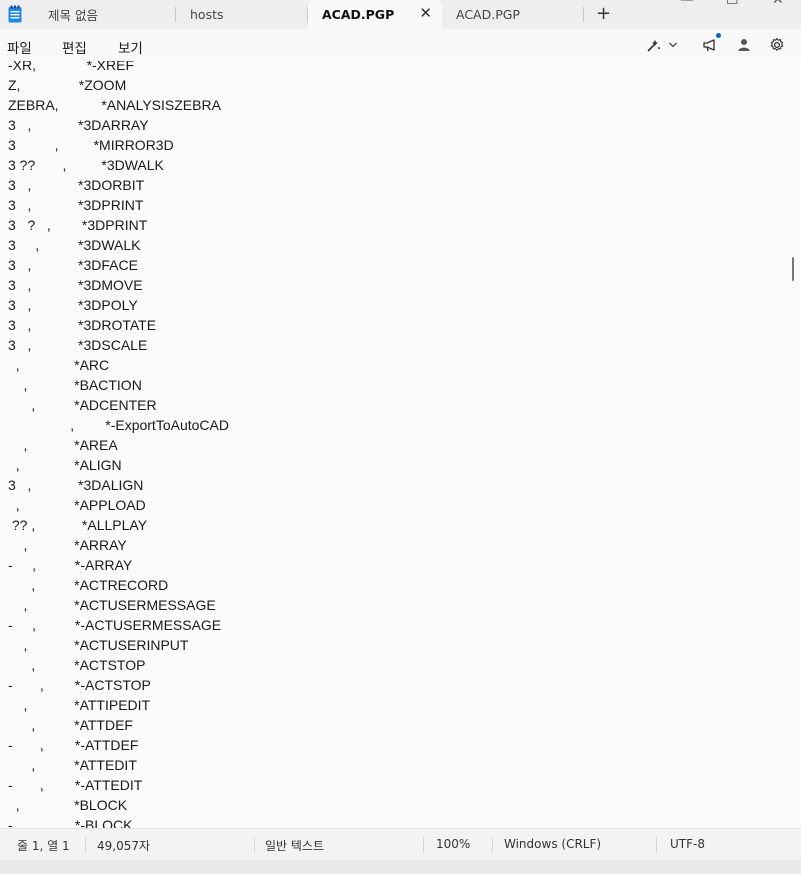  Describe the element at coordinates (118, 645) in the screenshot. I see `text-line: , *ACTUSERINPUT` at that location.